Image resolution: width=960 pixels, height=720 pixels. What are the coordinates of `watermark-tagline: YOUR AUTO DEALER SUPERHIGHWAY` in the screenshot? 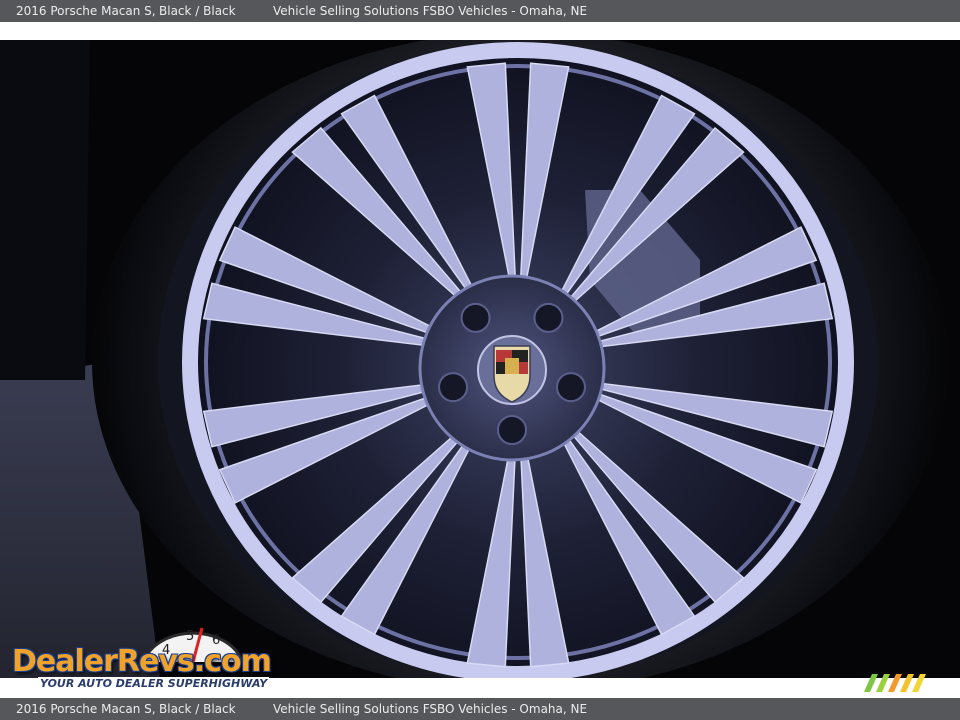 It's located at (154, 683).